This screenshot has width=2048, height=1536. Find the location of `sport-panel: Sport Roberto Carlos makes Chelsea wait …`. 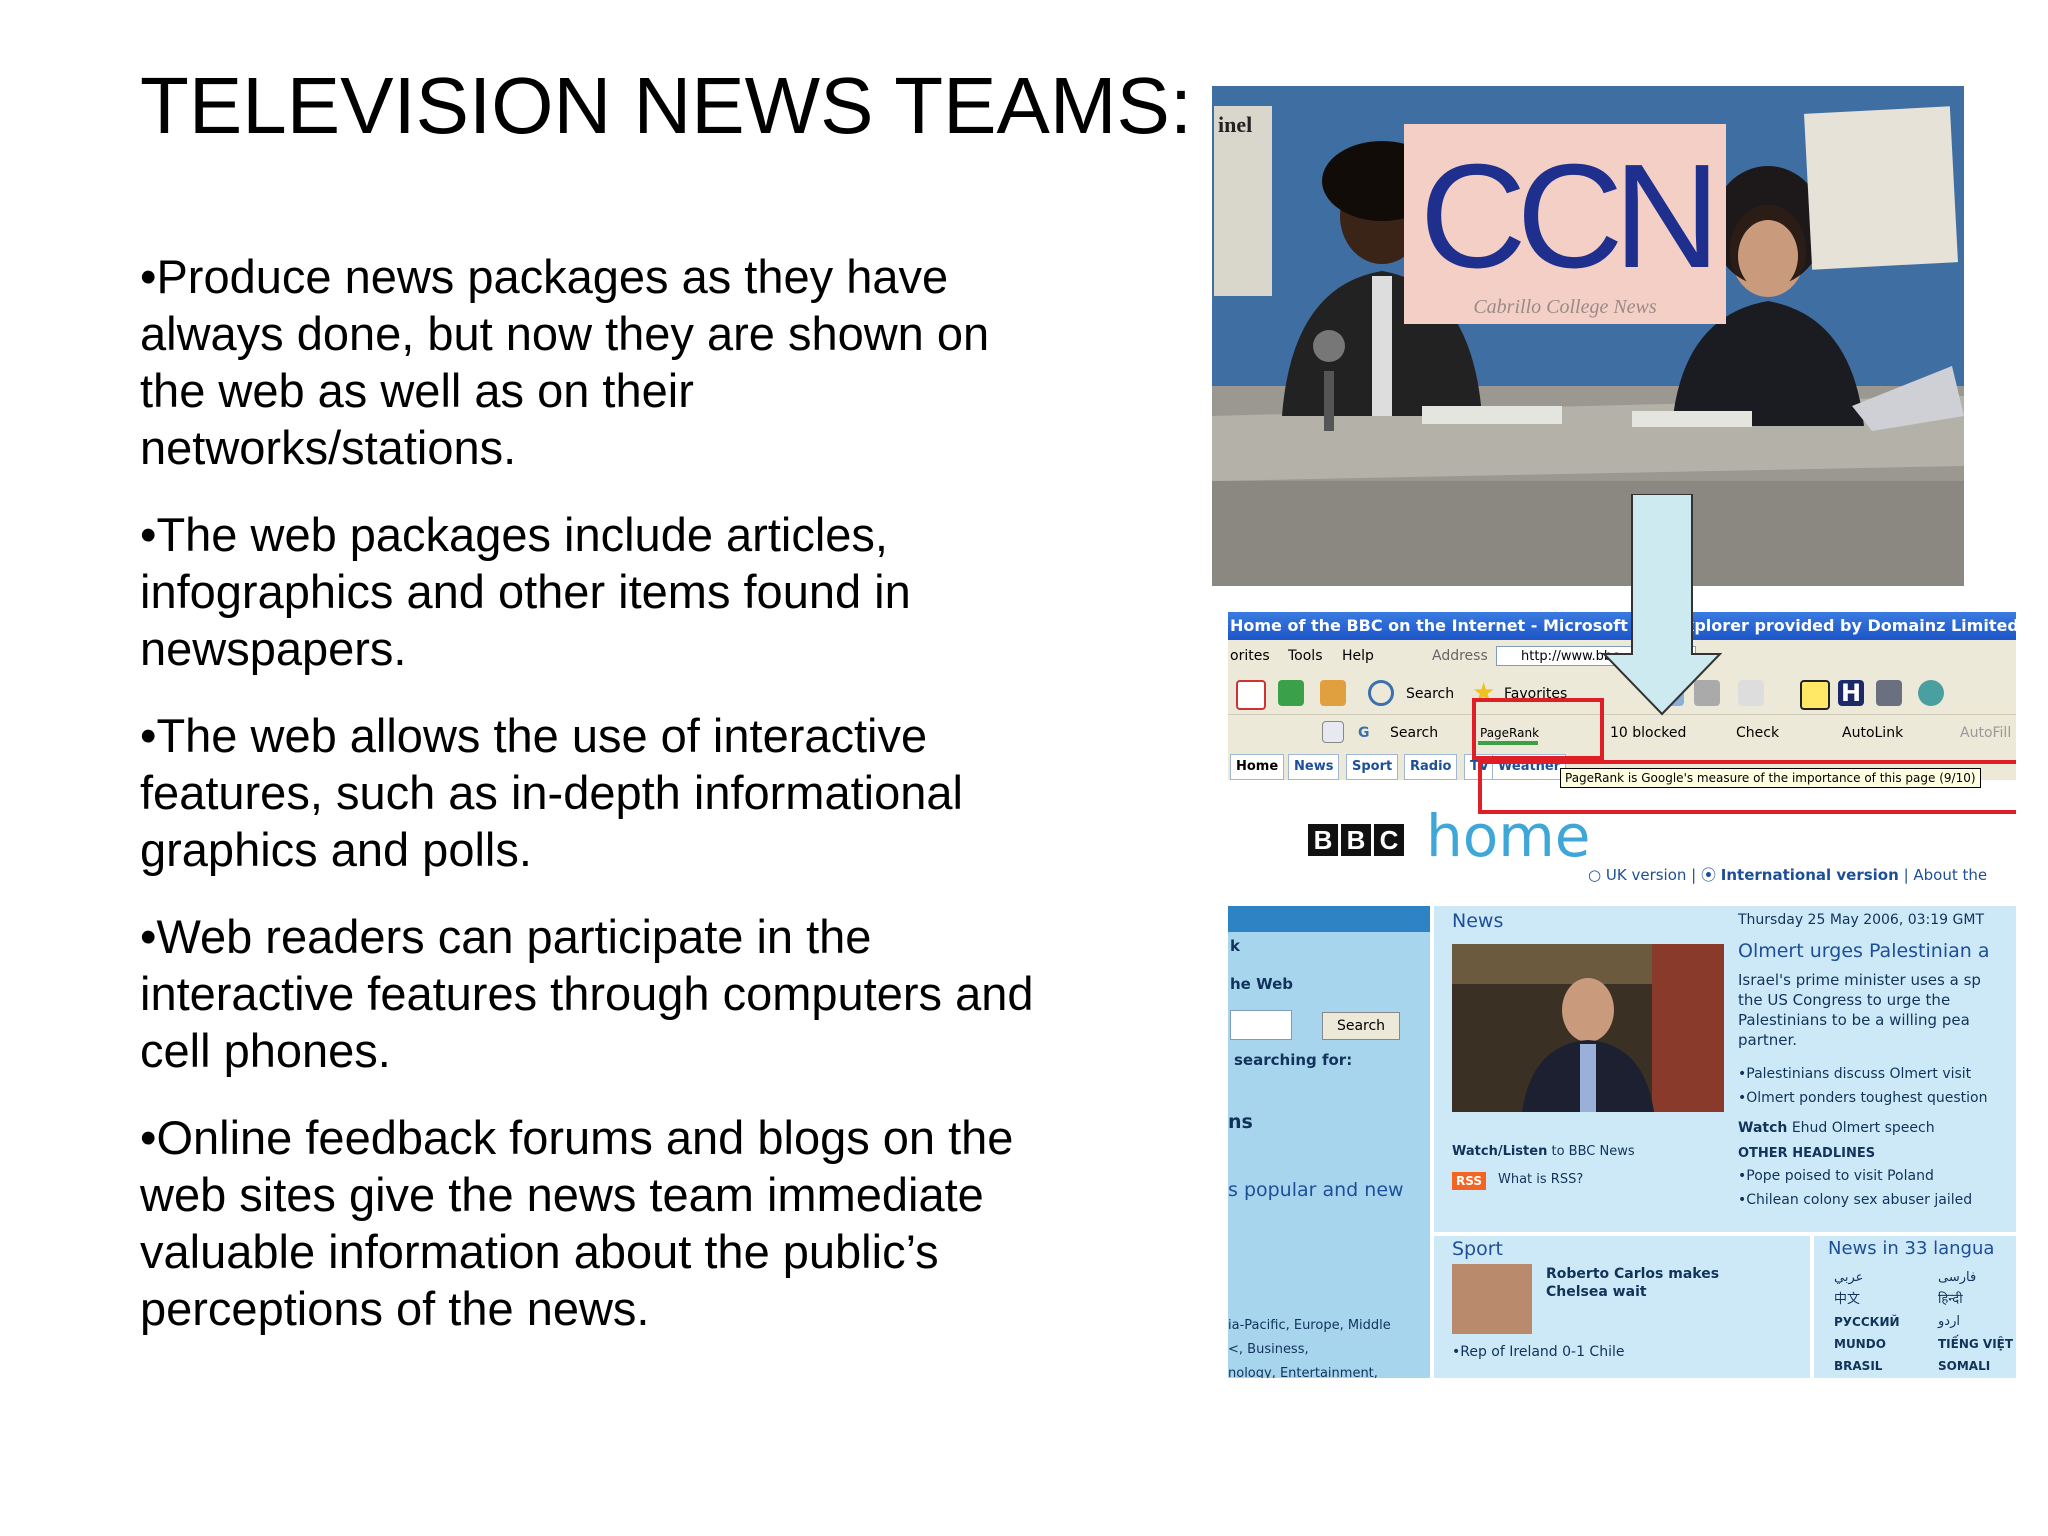

sport-panel: Sport Roberto Carlos makes Chelsea wait … is located at coordinates (1622, 1307).